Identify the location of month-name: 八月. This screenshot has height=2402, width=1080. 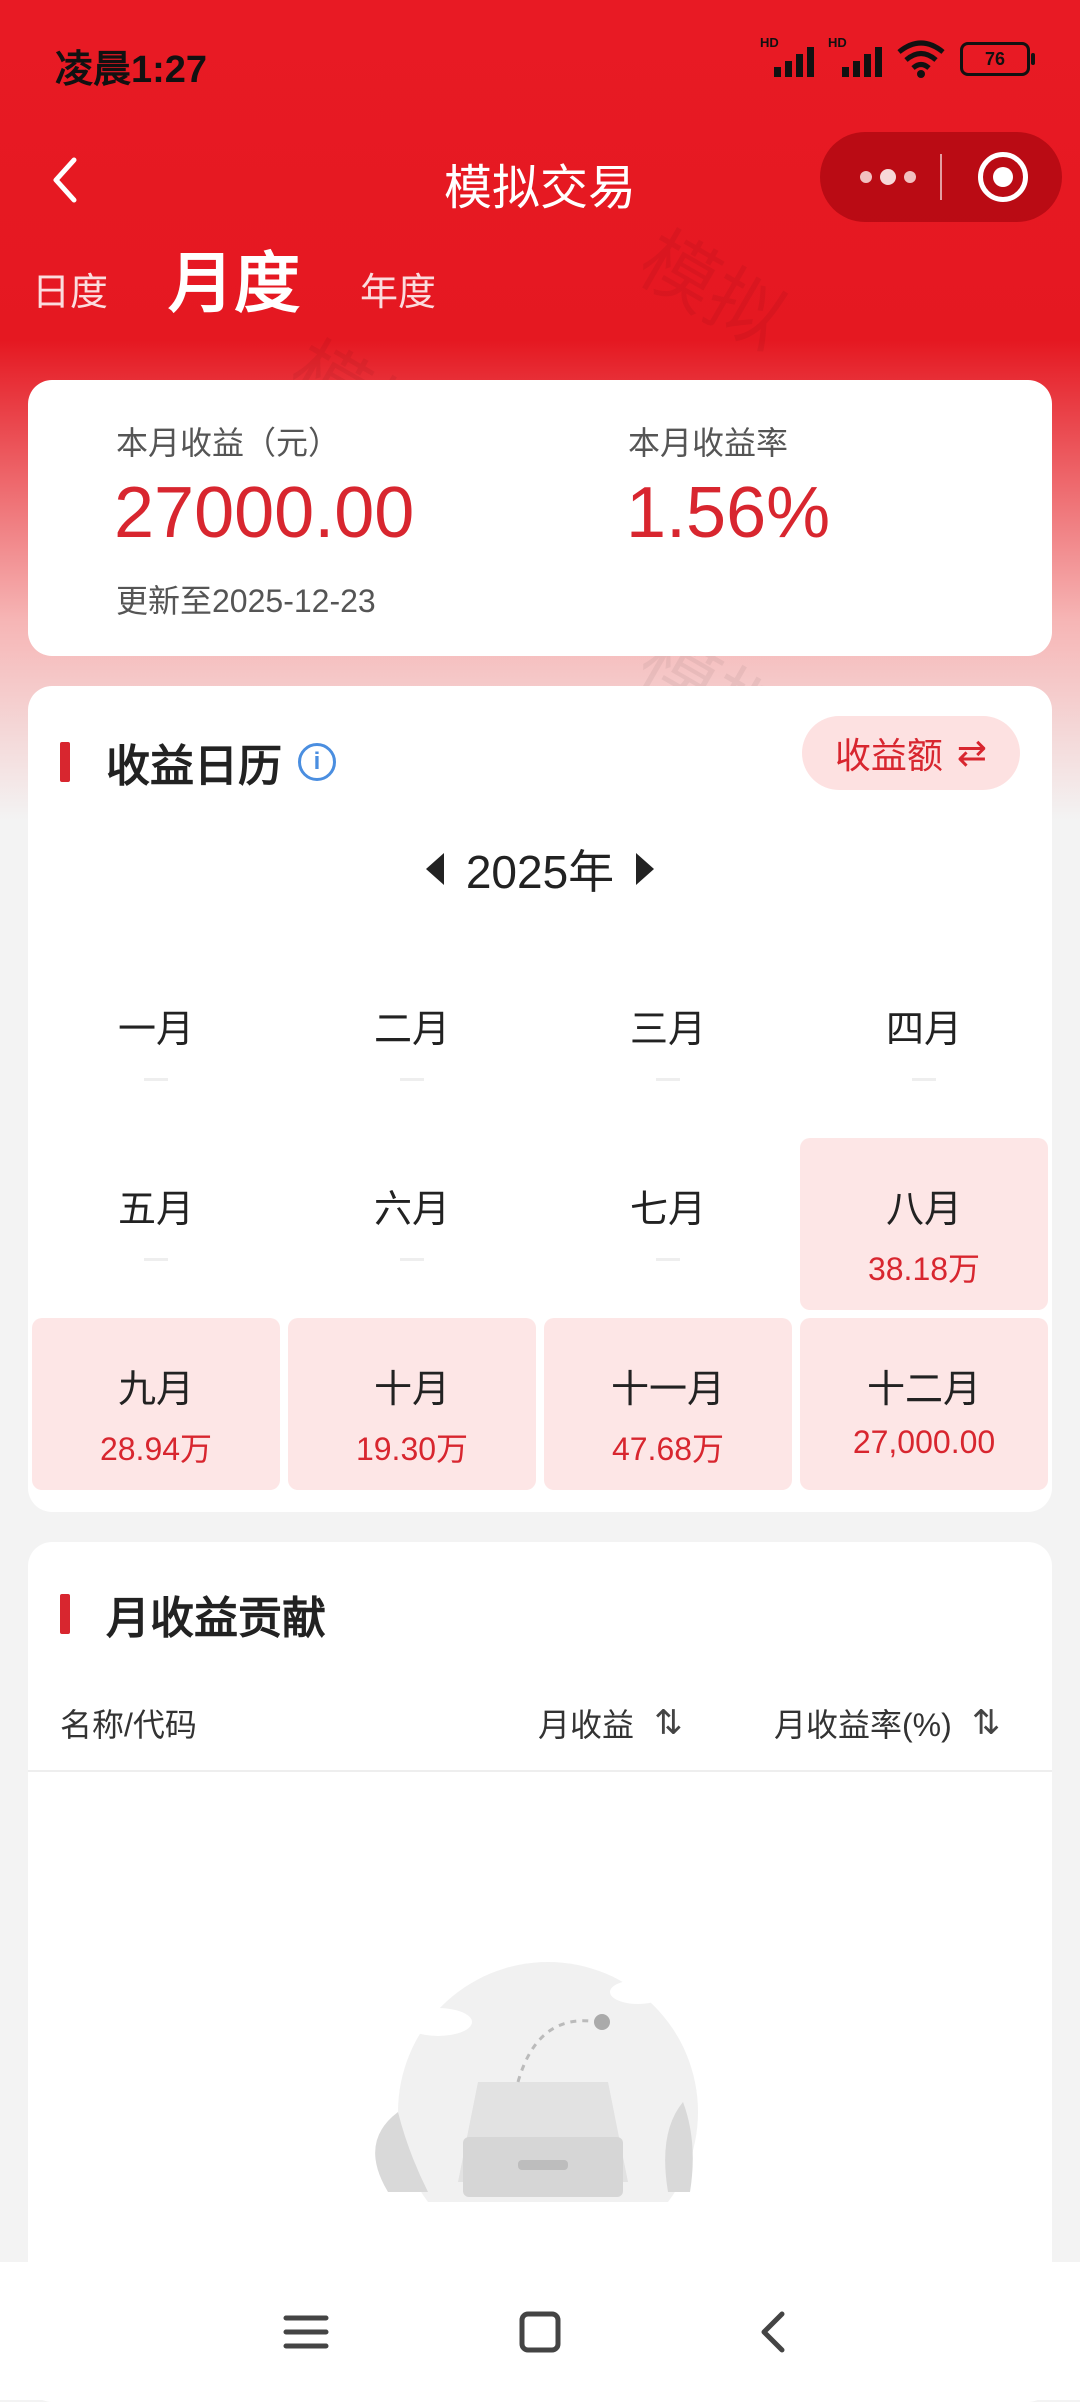
(923, 1210).